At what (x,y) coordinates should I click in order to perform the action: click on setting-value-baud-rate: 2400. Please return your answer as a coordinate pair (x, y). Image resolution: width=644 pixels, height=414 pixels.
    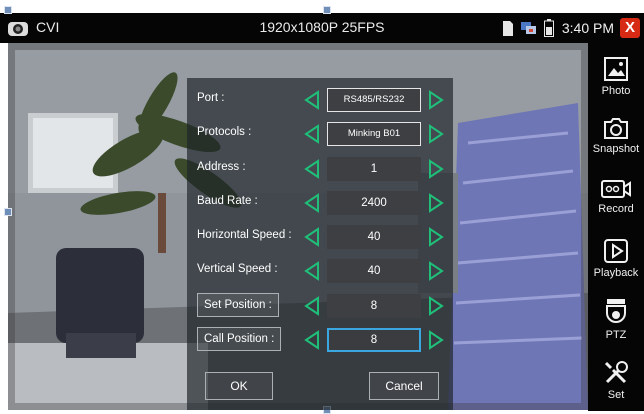
    Looking at the image, I should click on (374, 203).